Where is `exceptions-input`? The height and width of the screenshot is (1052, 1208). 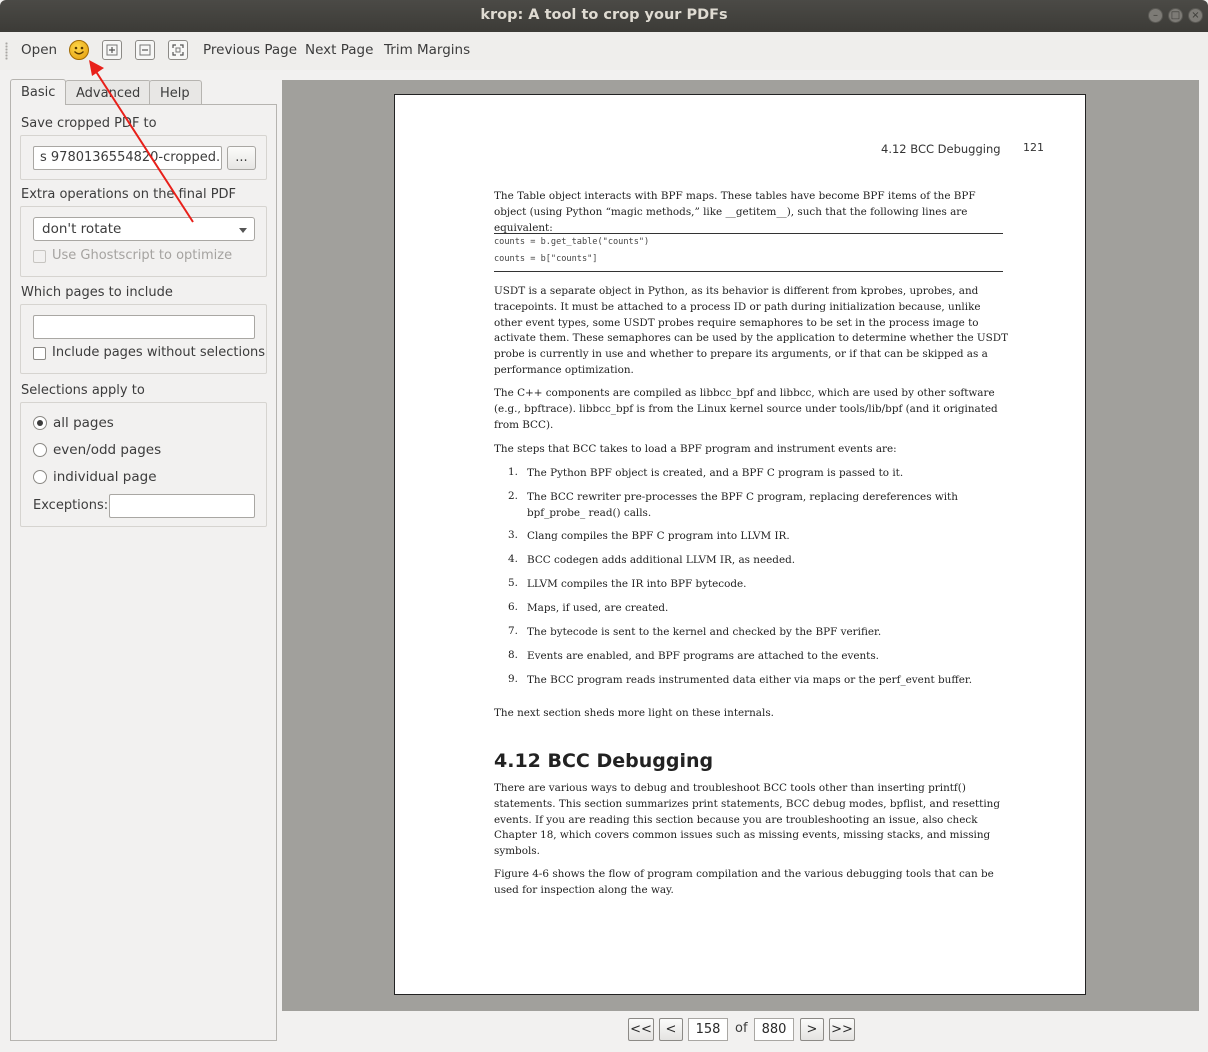 exceptions-input is located at coordinates (182, 506).